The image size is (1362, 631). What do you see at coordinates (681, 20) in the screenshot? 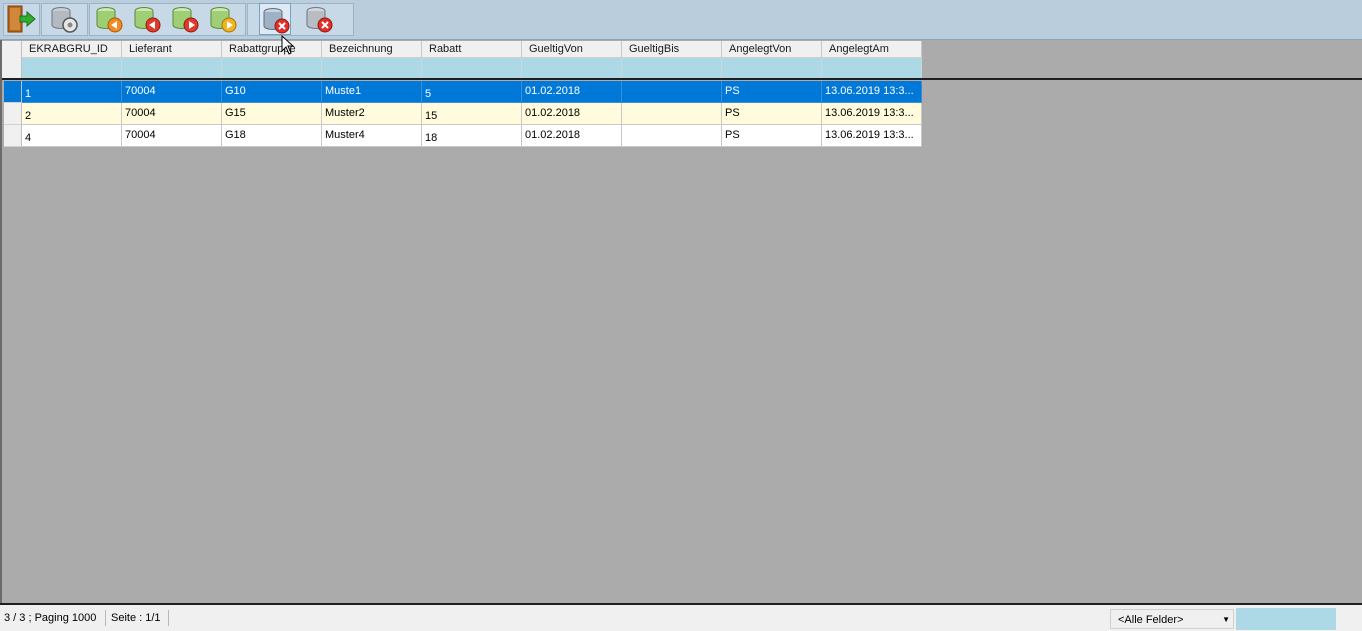
I see `toolbar` at bounding box center [681, 20].